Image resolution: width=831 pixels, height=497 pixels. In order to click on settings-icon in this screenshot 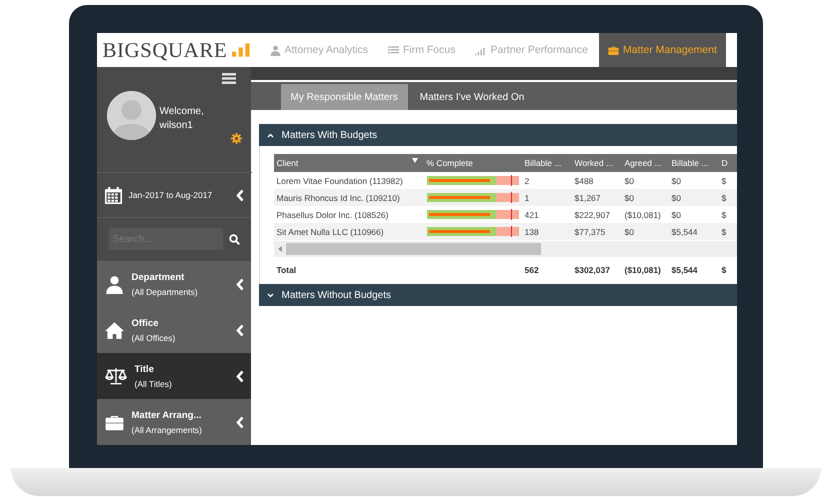, I will do `click(236, 138)`.